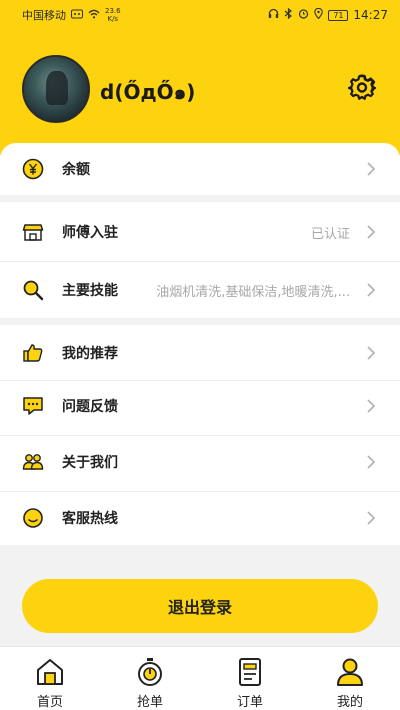  Describe the element at coordinates (90, 463) in the screenshot. I see `menu-item-label: 关于我们` at that location.